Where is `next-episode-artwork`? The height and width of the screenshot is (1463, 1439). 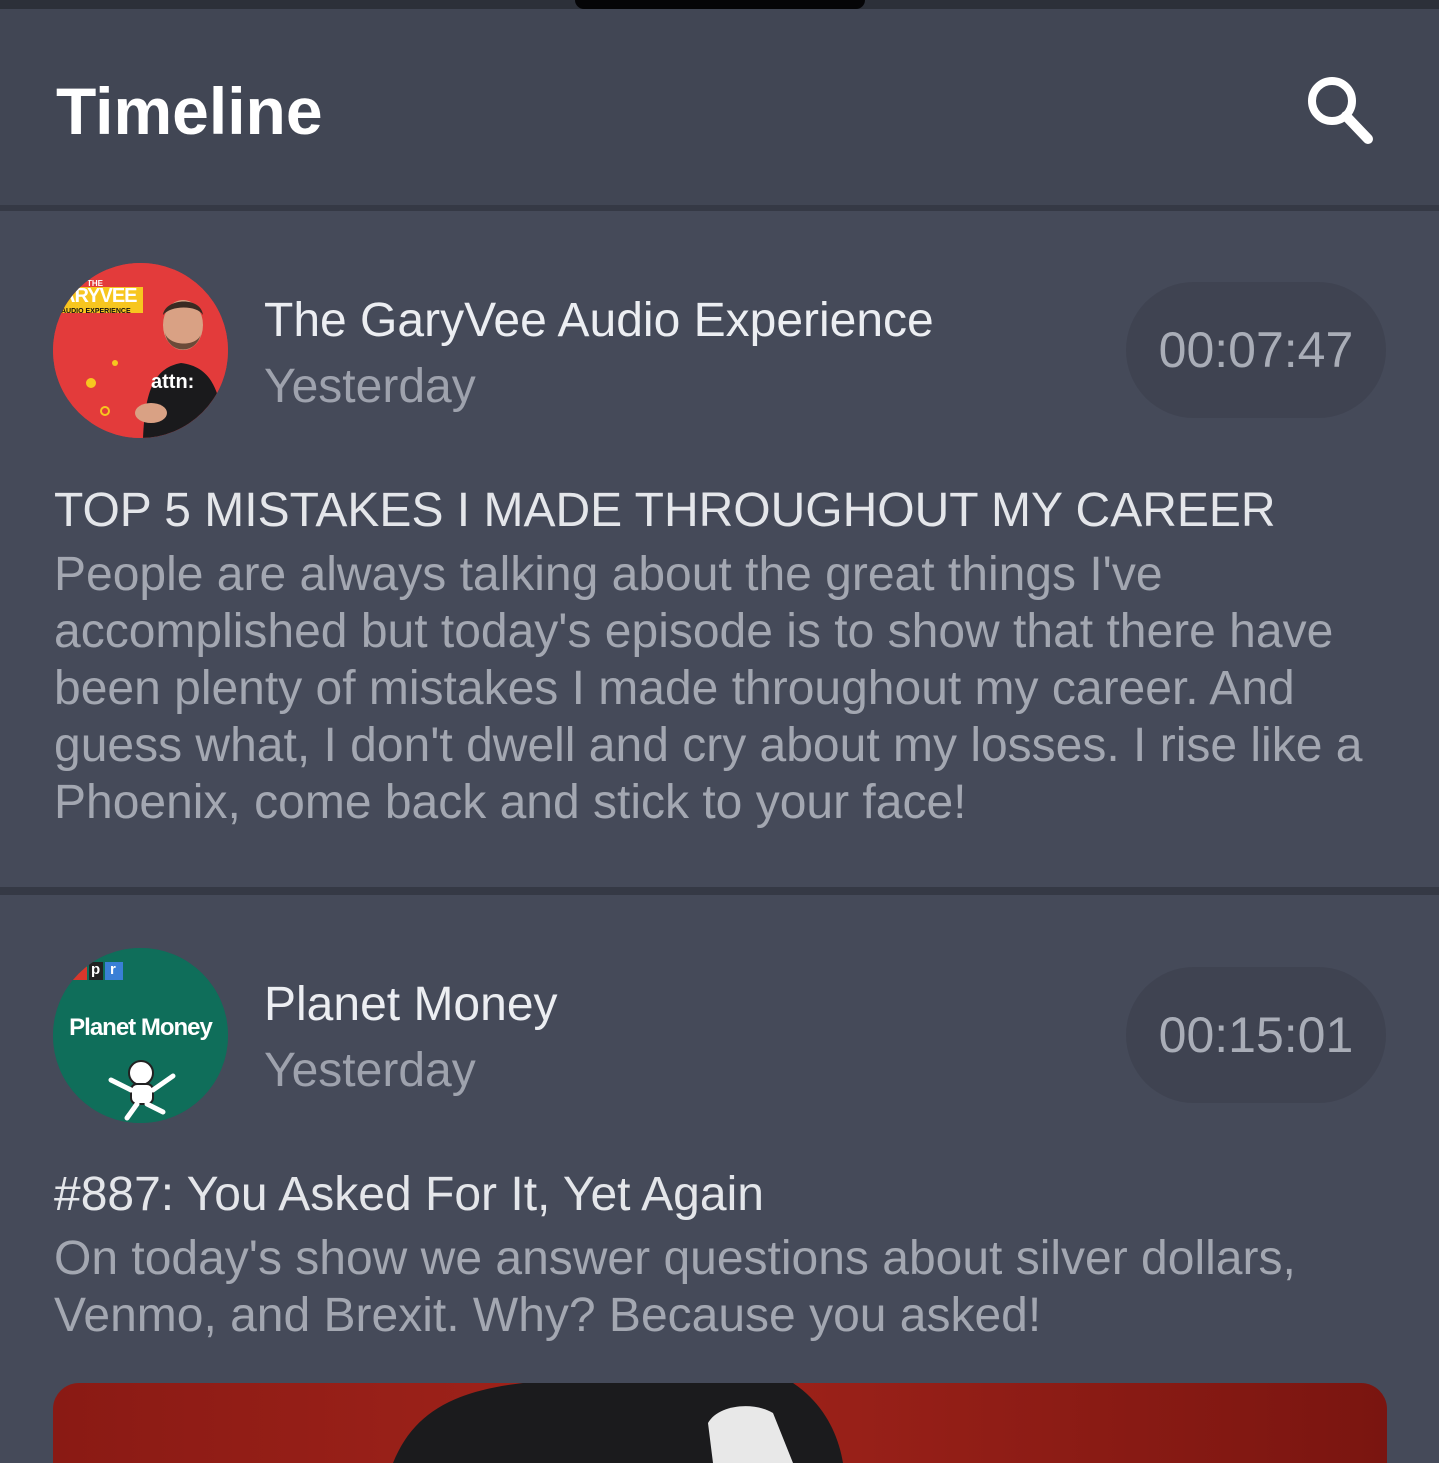
next-episode-artwork is located at coordinates (720, 1423).